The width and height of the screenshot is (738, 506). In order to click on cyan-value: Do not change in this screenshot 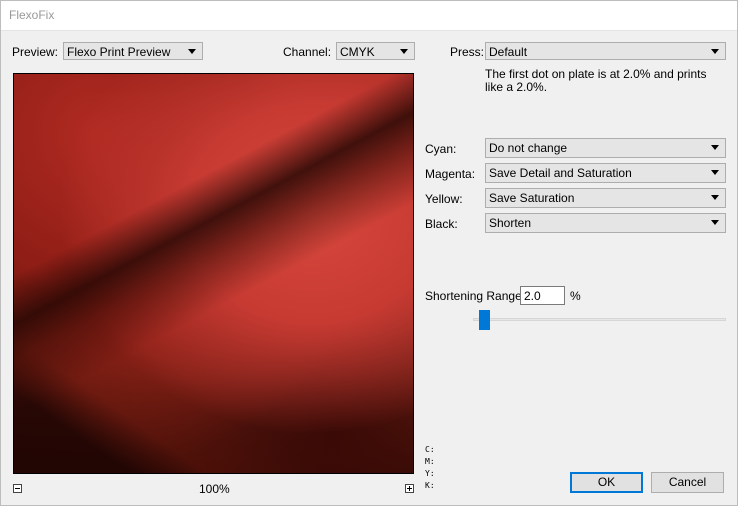, I will do `click(528, 148)`.